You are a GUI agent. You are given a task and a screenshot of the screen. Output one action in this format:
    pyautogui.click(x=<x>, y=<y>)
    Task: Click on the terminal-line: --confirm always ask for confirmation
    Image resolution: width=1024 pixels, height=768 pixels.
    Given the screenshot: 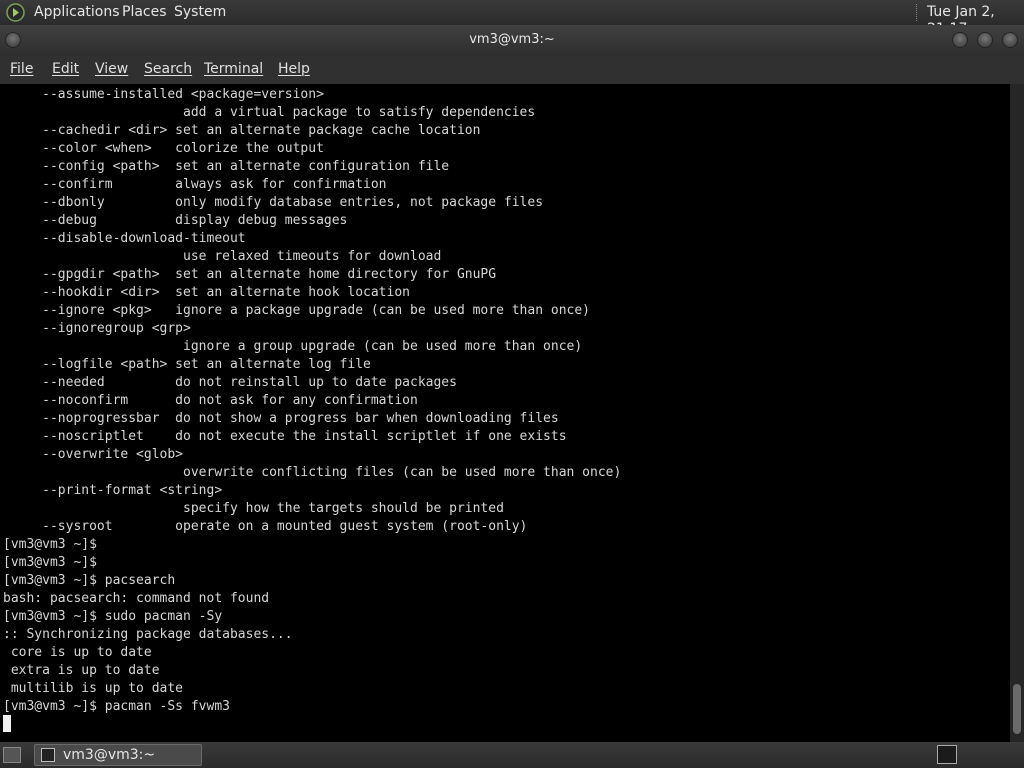 What is the action you would take?
    pyautogui.click(x=195, y=184)
    